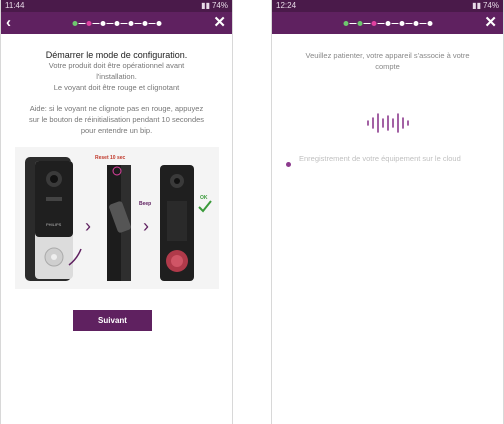 The height and width of the screenshot is (424, 504). I want to click on svg-text: PHILIPS, so click(54, 224).